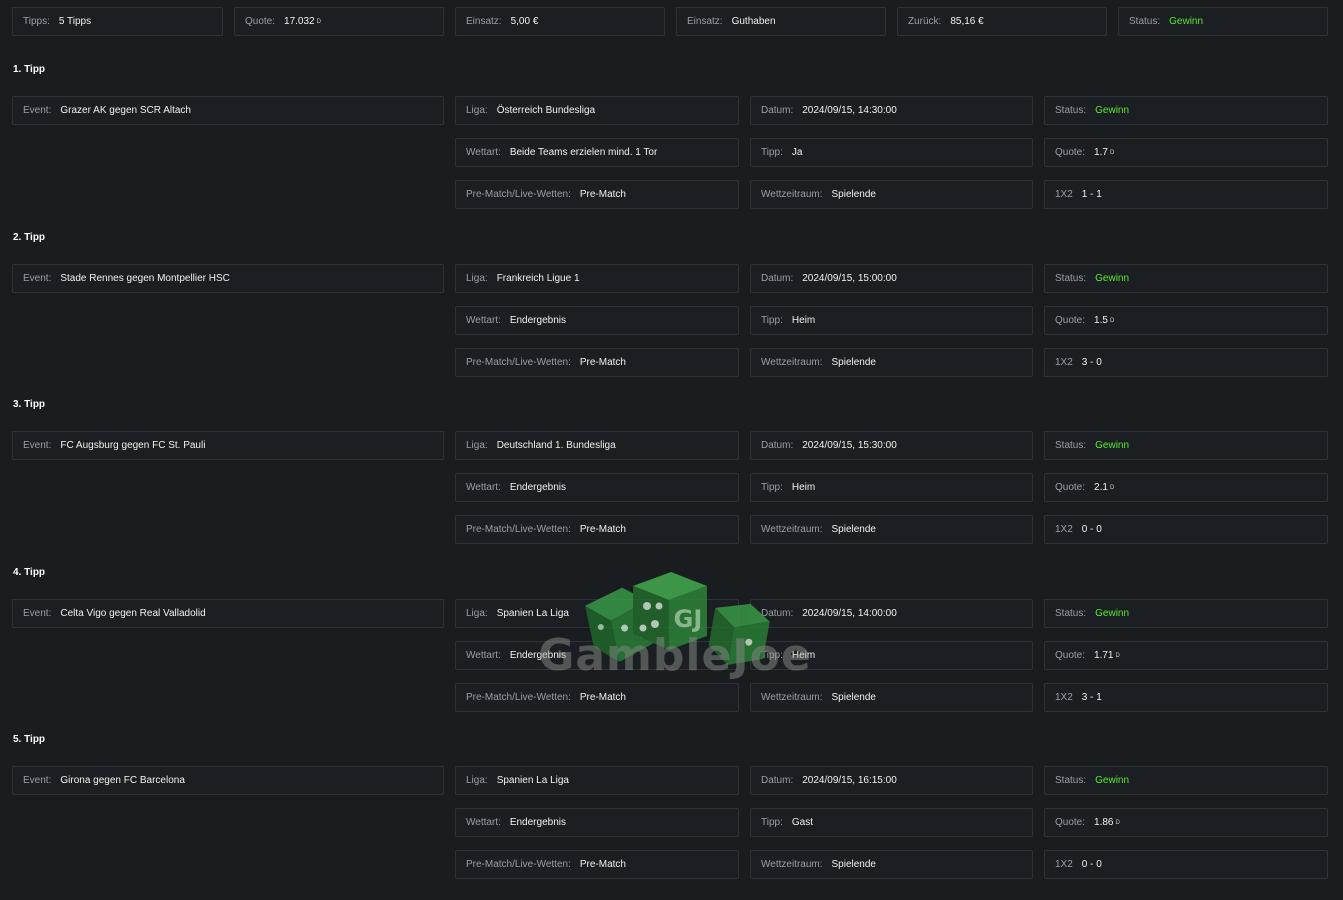 The image size is (1343, 900). Describe the element at coordinates (1145, 21) in the screenshot. I see `summary-label: Status:` at that location.